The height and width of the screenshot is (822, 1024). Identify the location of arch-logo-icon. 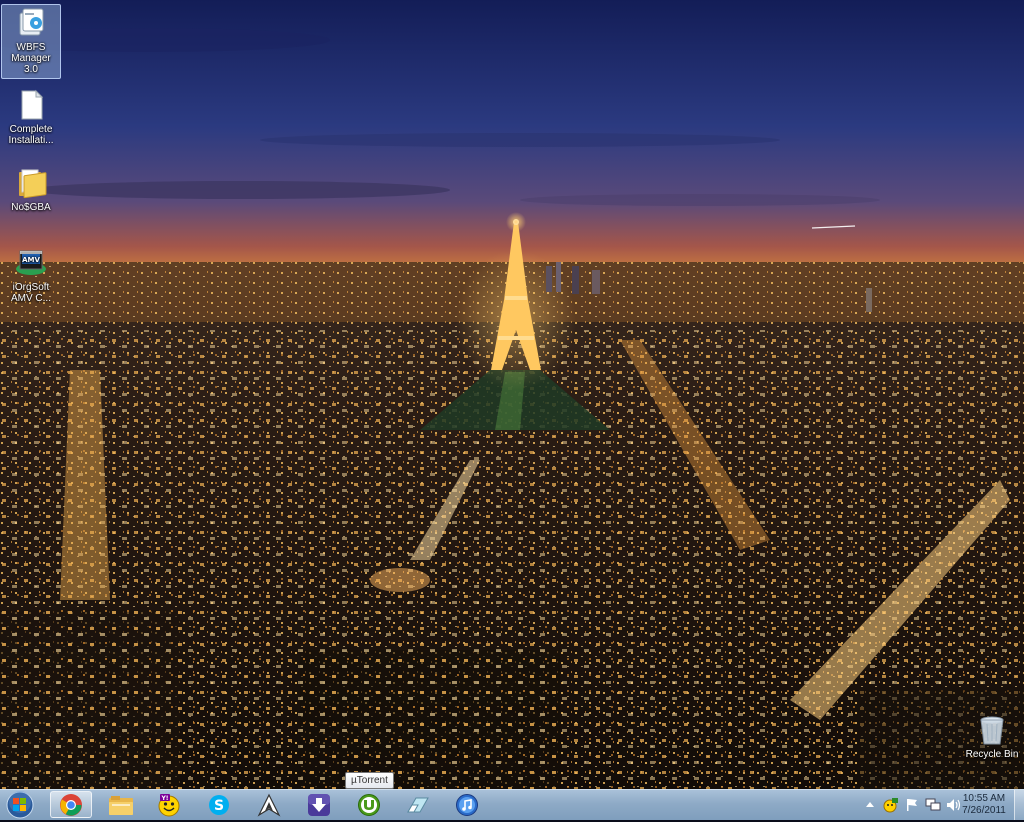
(269, 805).